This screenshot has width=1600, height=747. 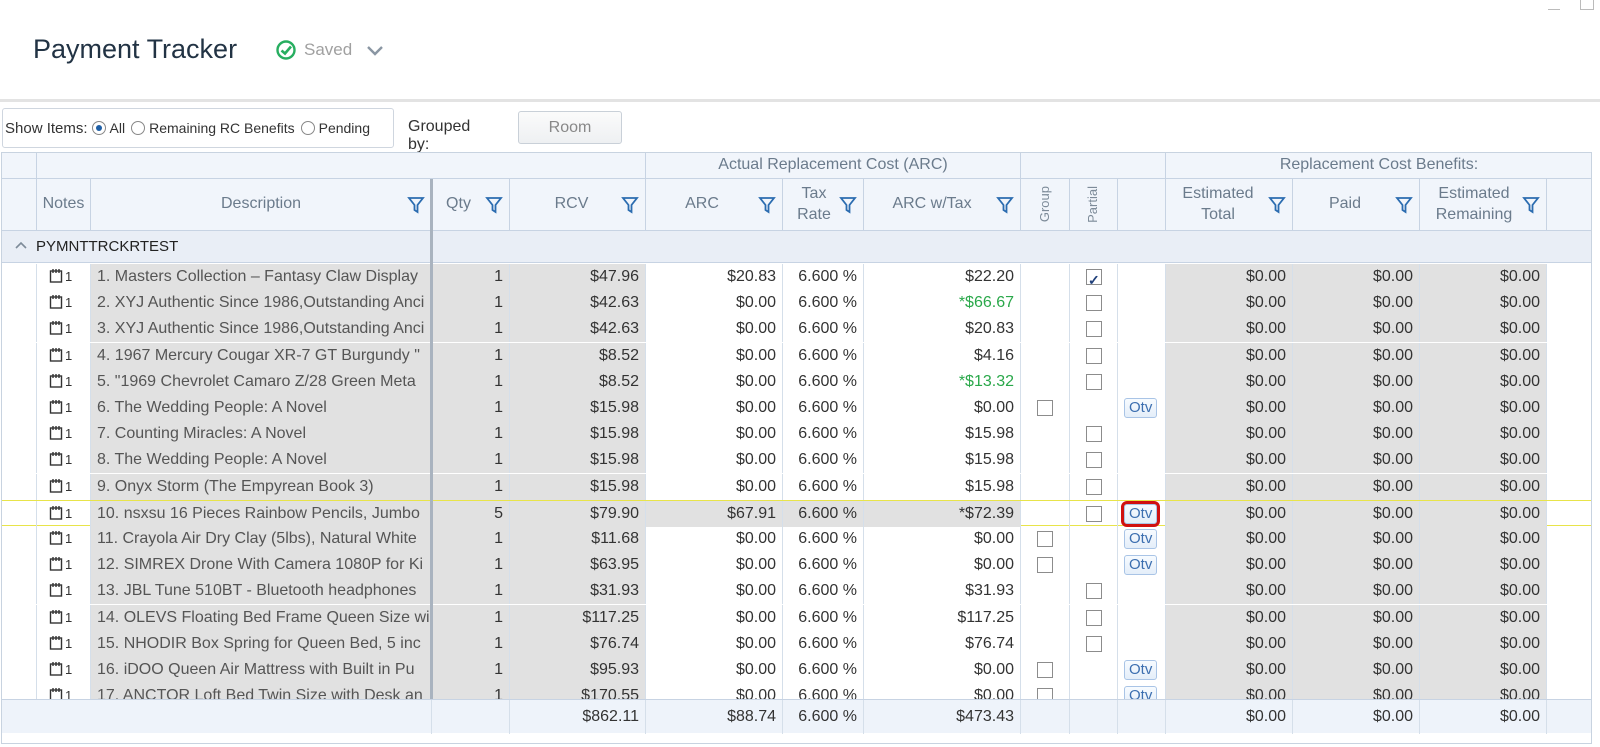 I want to click on group-row: PYMNTTRCKRTEST, so click(x=796, y=247).